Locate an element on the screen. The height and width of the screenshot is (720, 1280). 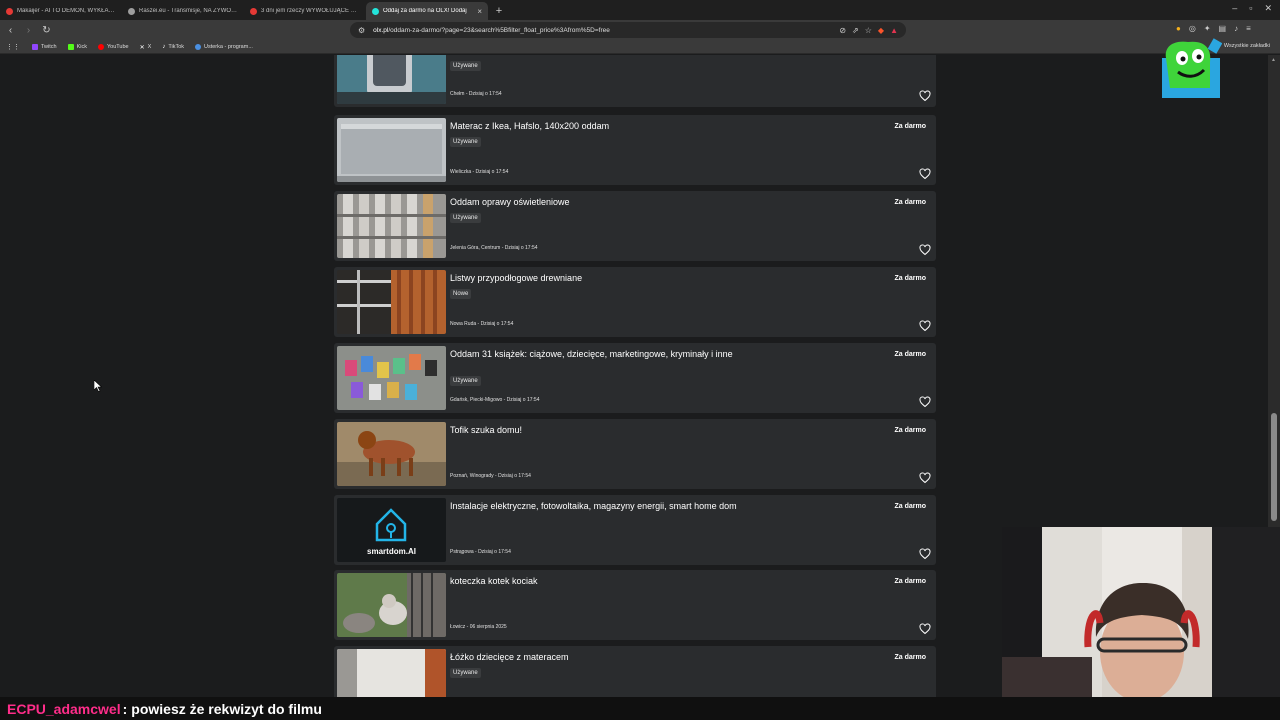
all-bookmarks-button: Wszystkie zakładki is located at coordinates (1247, 46).